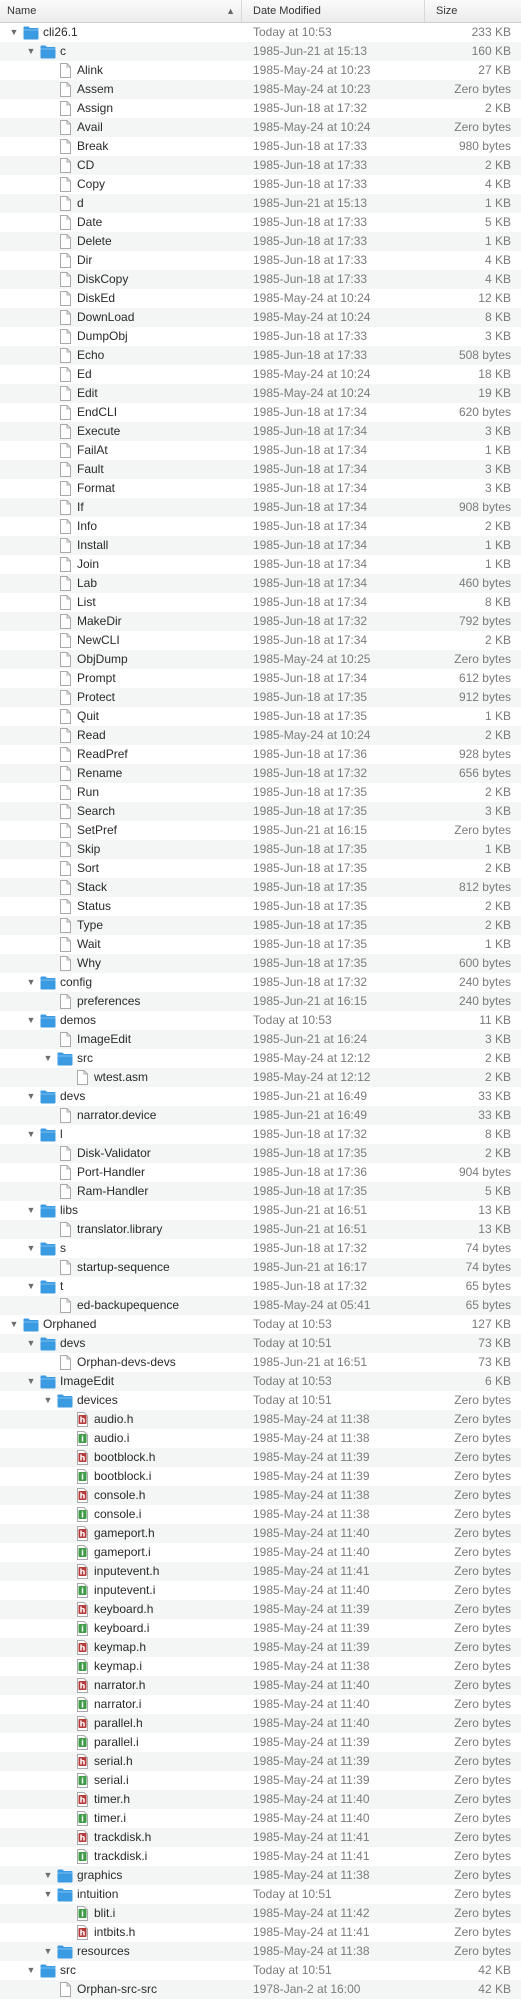 The width and height of the screenshot is (521, 2003). I want to click on file-row: Protect 1985-Jun-18 at 17:35 912 bytes, so click(260, 697).